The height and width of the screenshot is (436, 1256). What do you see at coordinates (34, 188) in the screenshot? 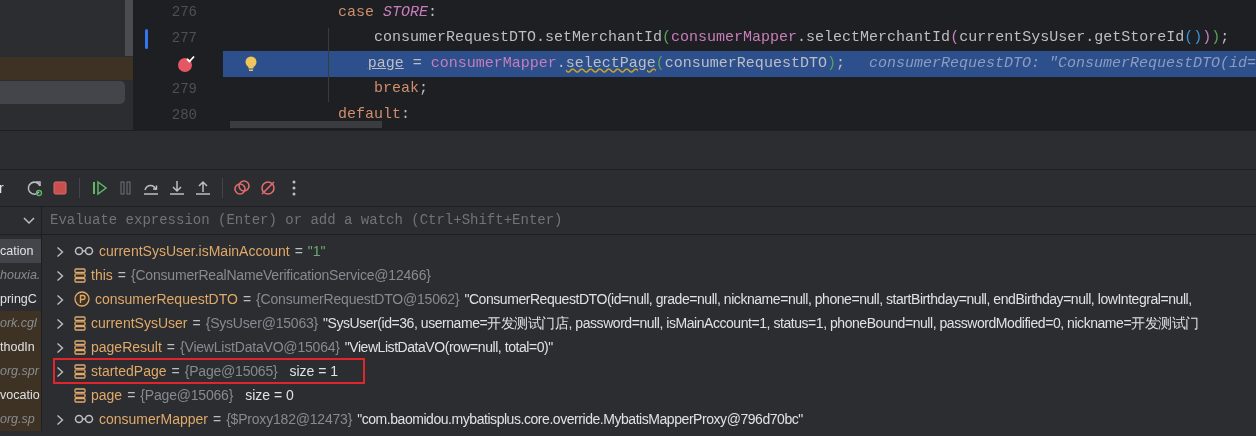
I see `rerun-icon` at bounding box center [34, 188].